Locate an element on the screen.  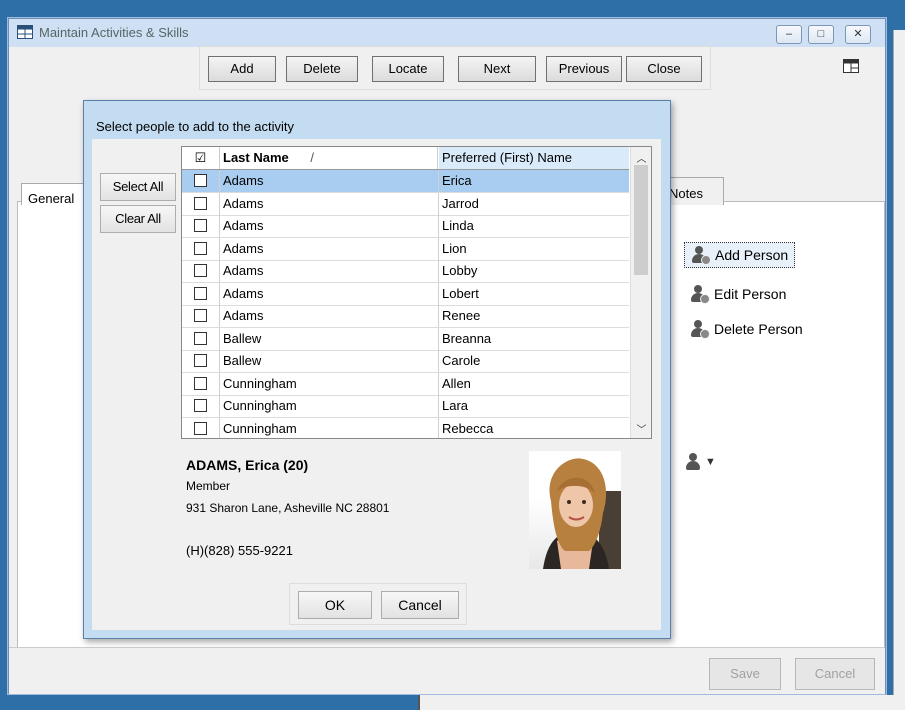
cell-preferred-name: Renee is located at coordinates (461, 315).